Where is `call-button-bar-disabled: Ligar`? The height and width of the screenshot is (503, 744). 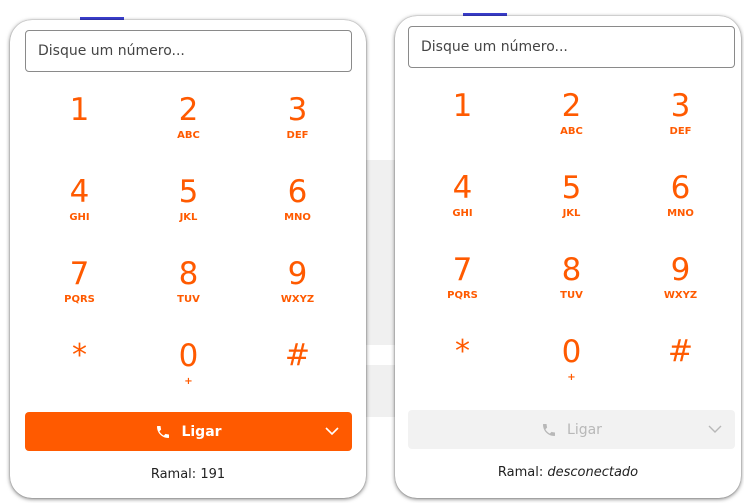 call-button-bar-disabled: Ligar is located at coordinates (571, 429).